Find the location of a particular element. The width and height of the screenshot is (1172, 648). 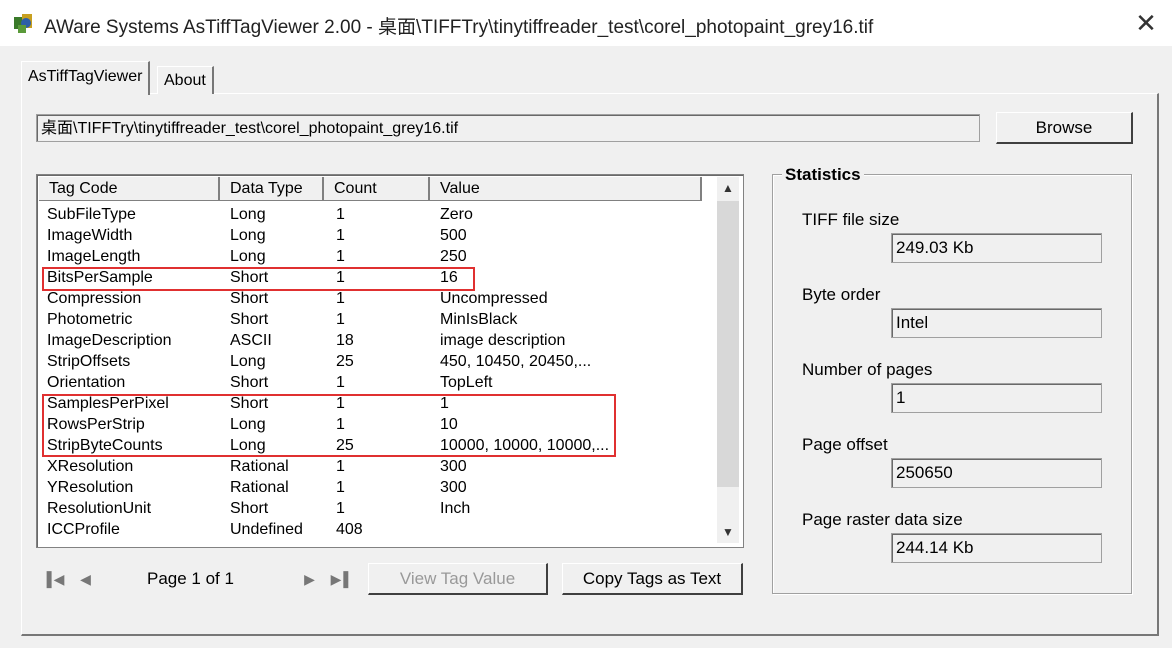

tiff-file-size-label: TIFF file size is located at coordinates (851, 219).